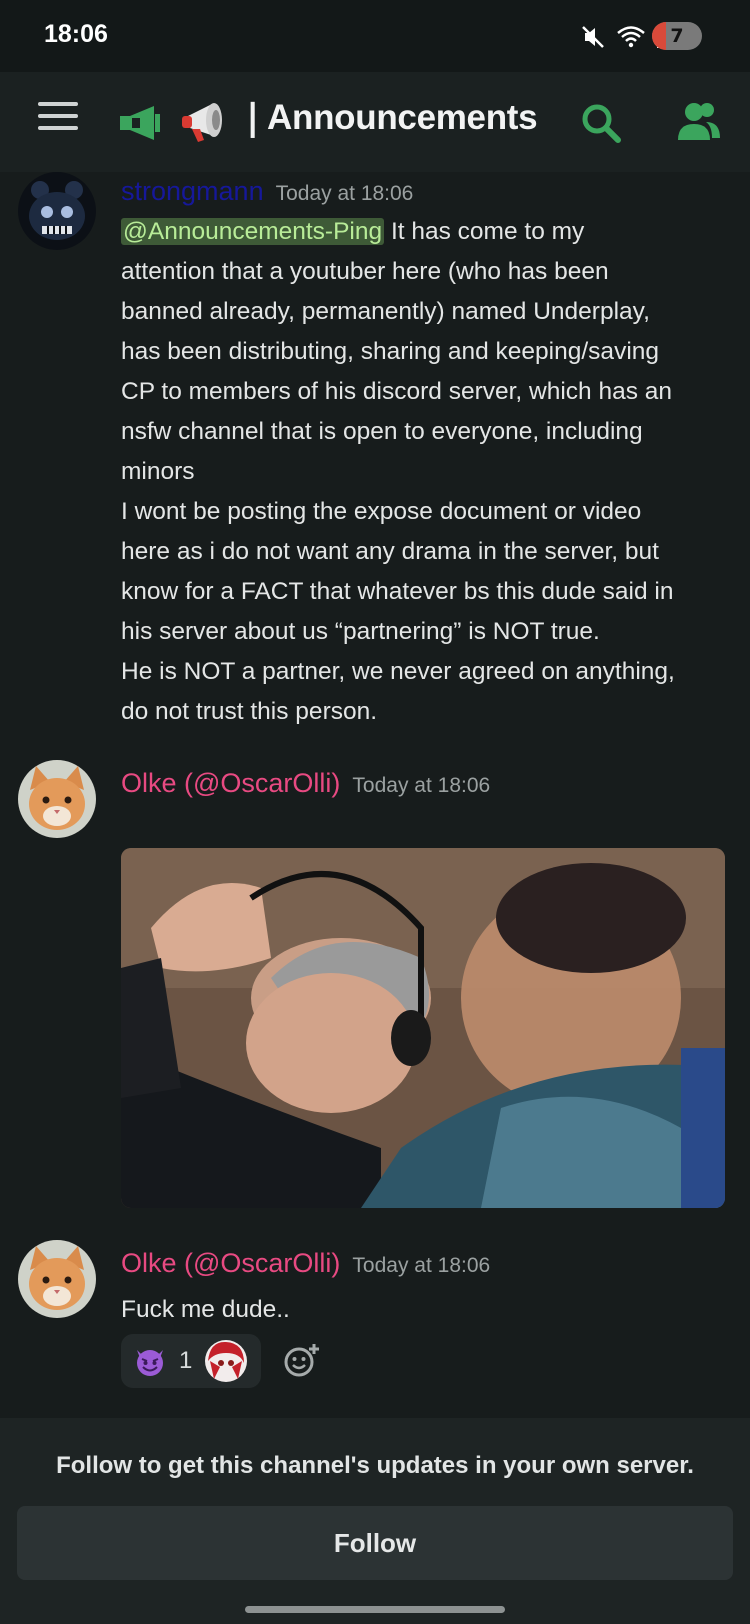 Image resolution: width=750 pixels, height=1624 pixels. What do you see at coordinates (253, 231) in the screenshot?
I see `role-mention: @Announcements-Ping` at bounding box center [253, 231].